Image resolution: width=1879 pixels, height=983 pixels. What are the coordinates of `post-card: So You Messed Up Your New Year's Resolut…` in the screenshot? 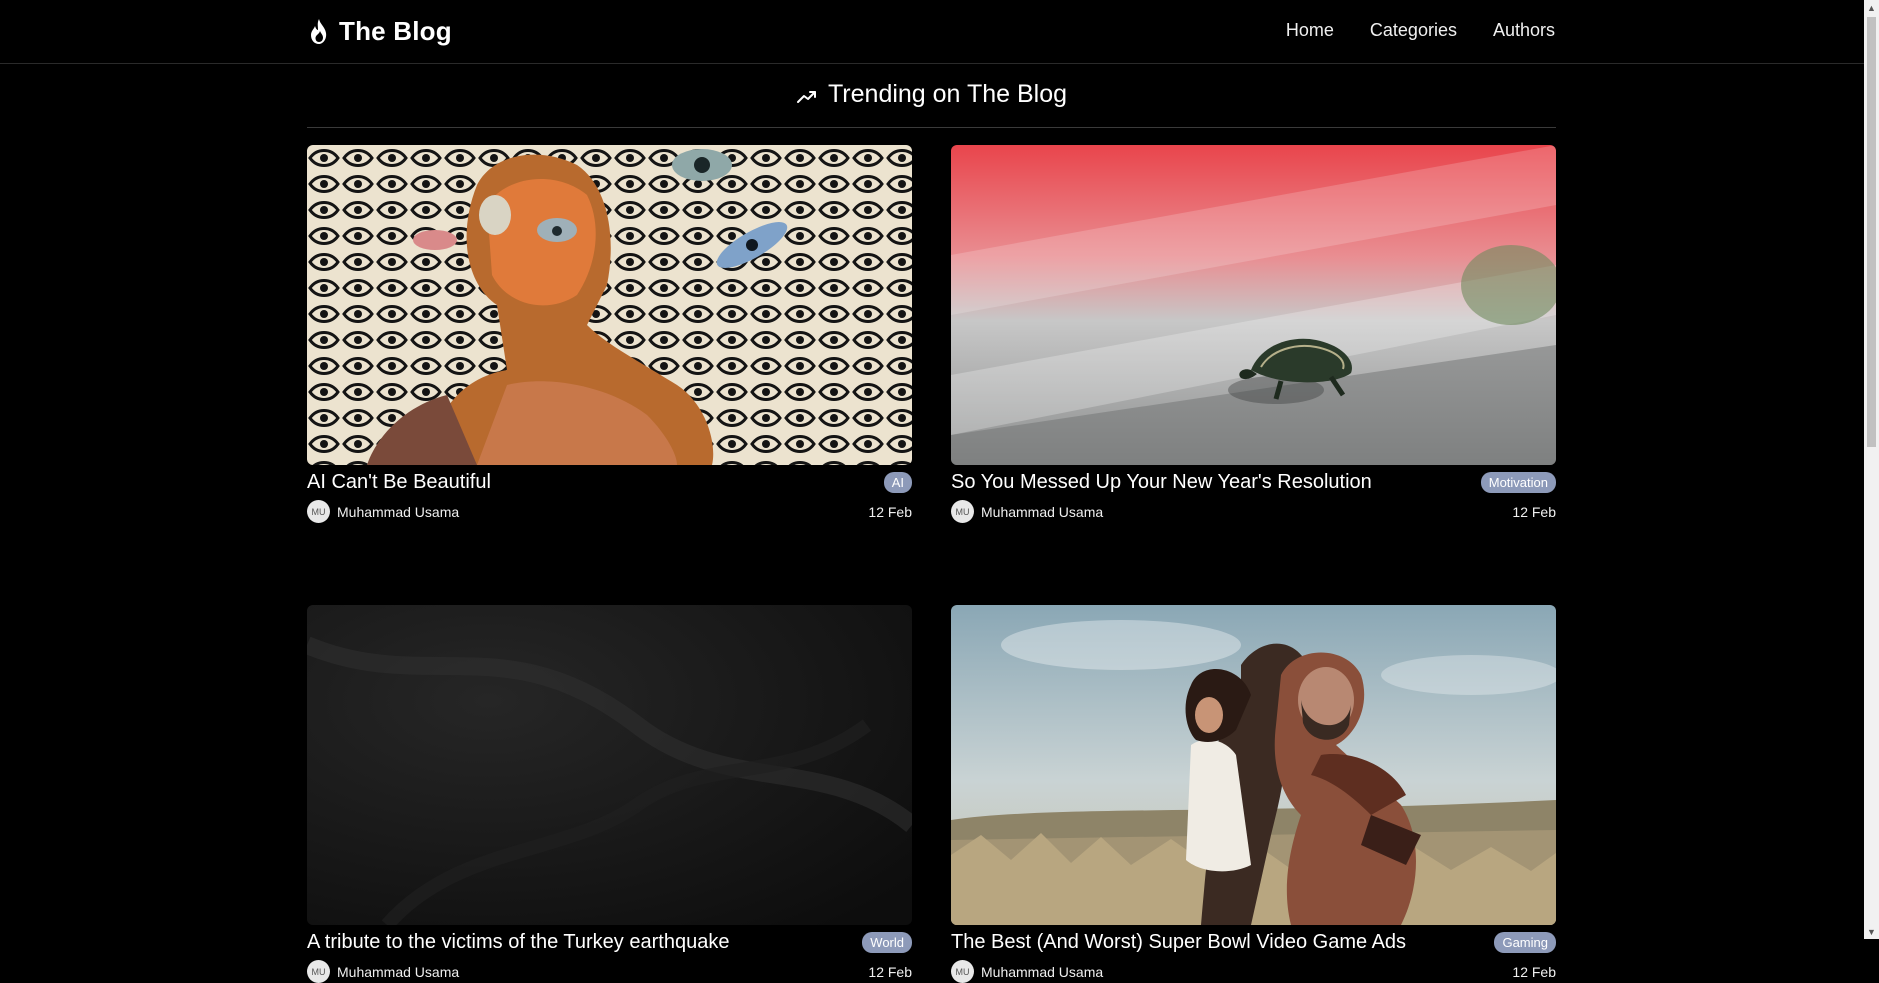 It's located at (1253, 334).